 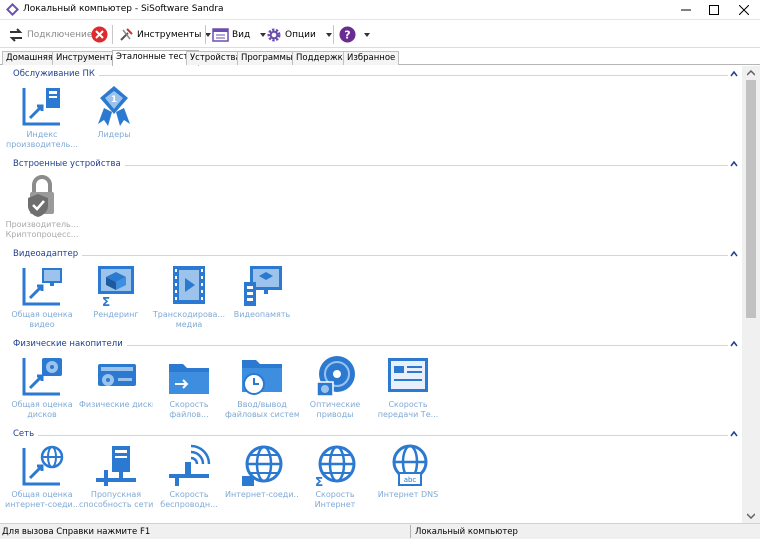 I want to click on scroll-up-button, so click(x=751, y=73).